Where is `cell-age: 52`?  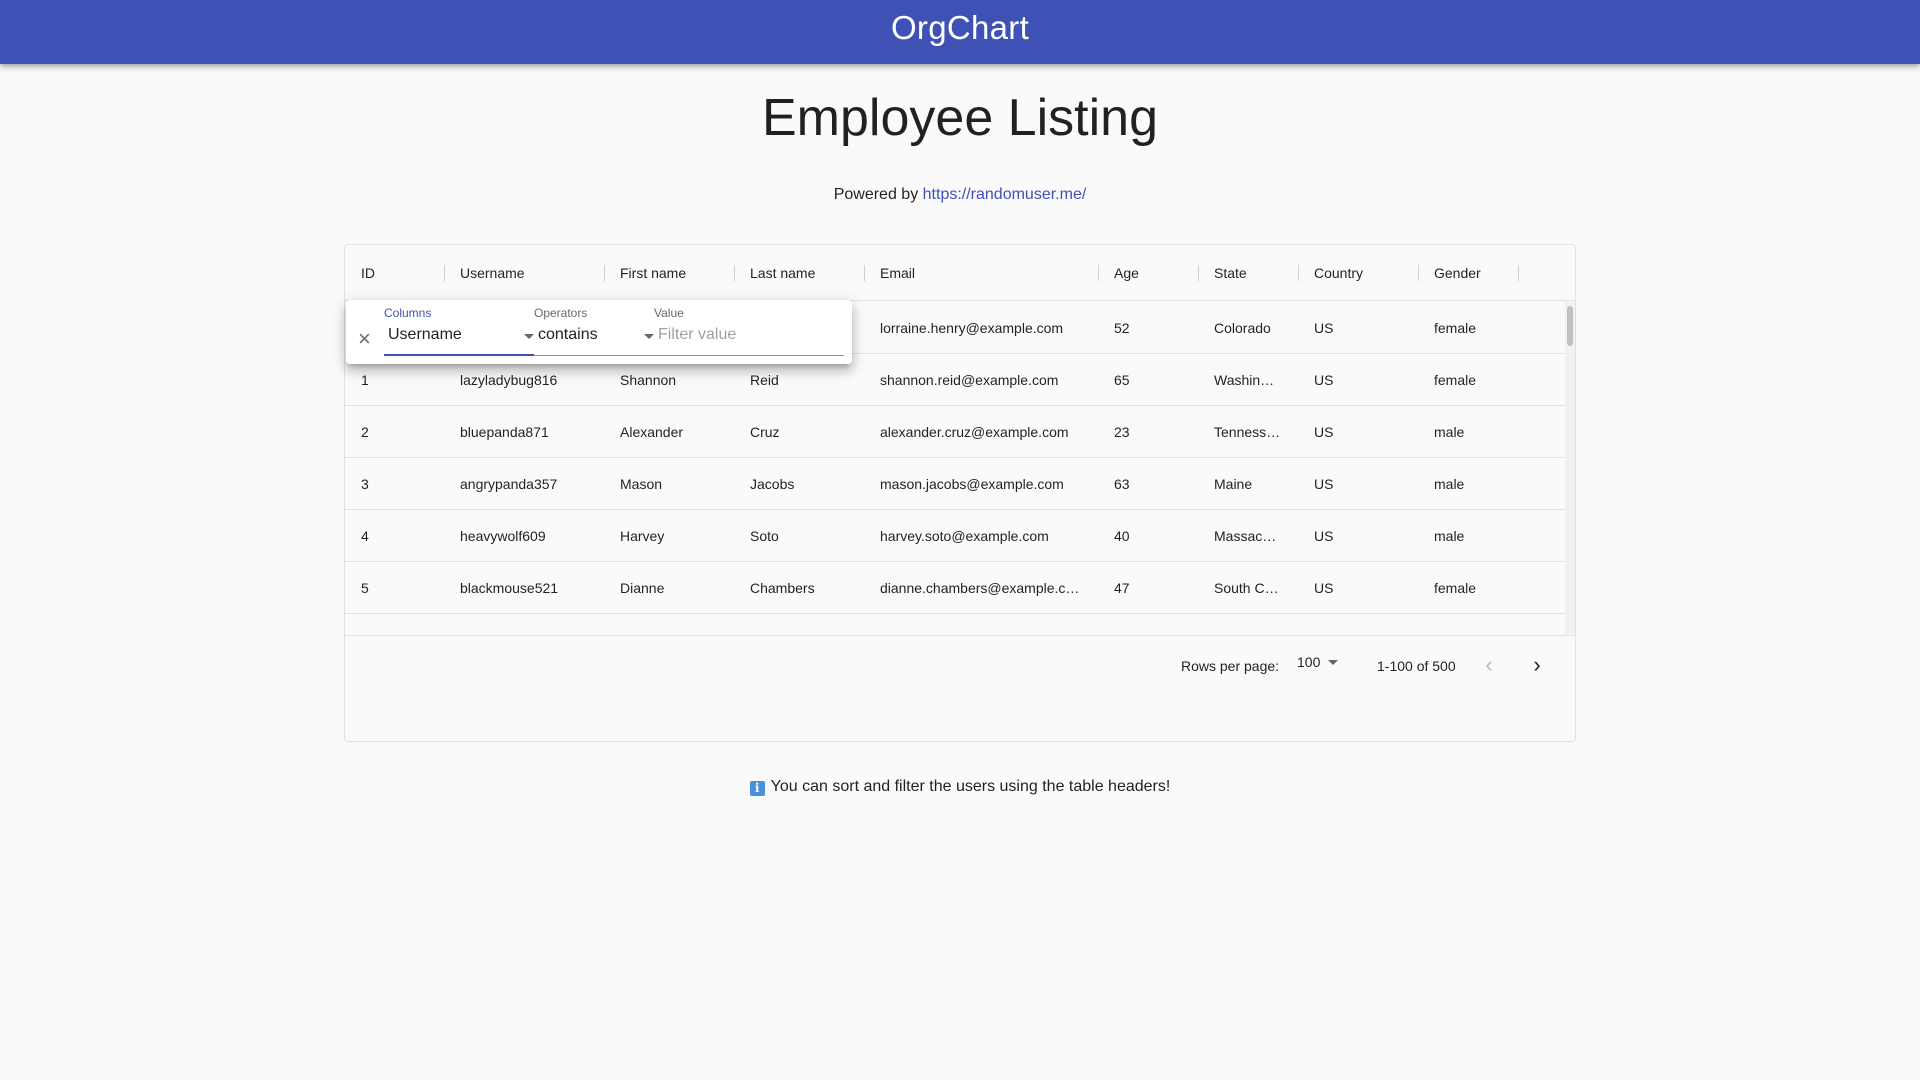 cell-age: 52 is located at coordinates (1148, 327).